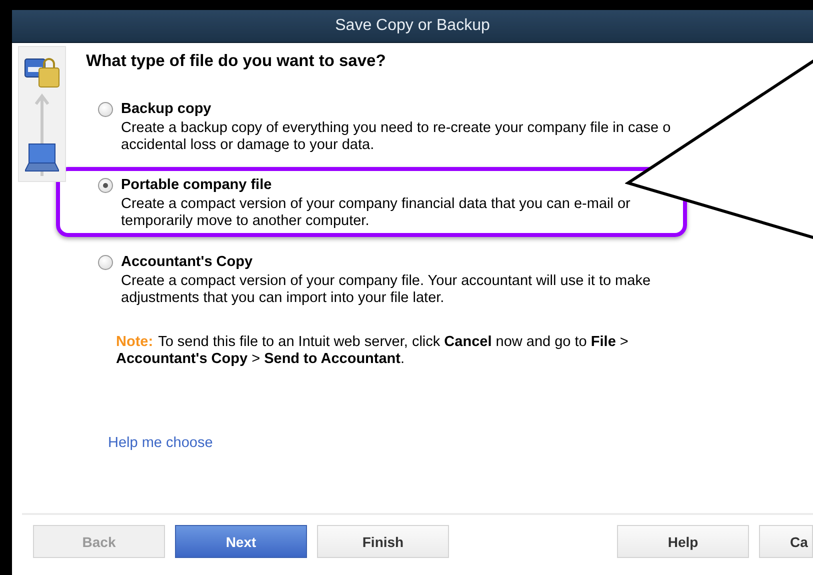 The width and height of the screenshot is (813, 575). What do you see at coordinates (386, 281) in the screenshot?
I see `option-description: Create a compact version of your company file. Your accountant will use it to make` at bounding box center [386, 281].